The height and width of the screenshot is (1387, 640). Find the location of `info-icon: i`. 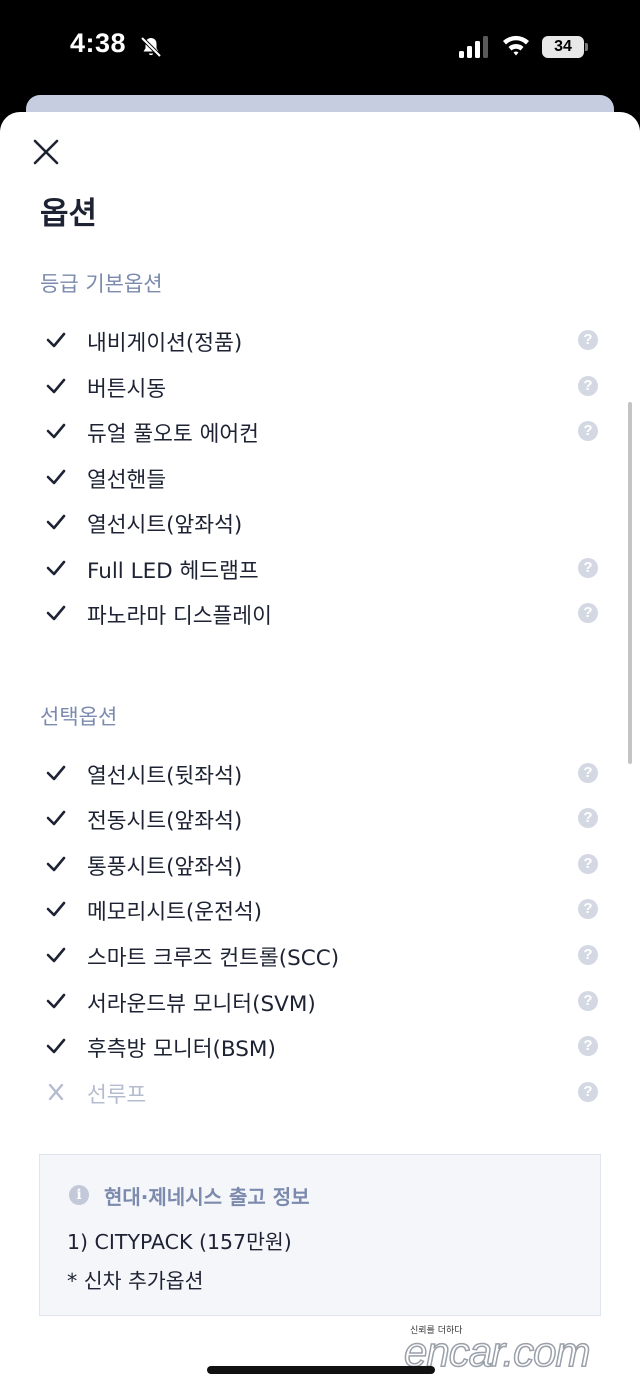

info-icon: i is located at coordinates (79, 1195).